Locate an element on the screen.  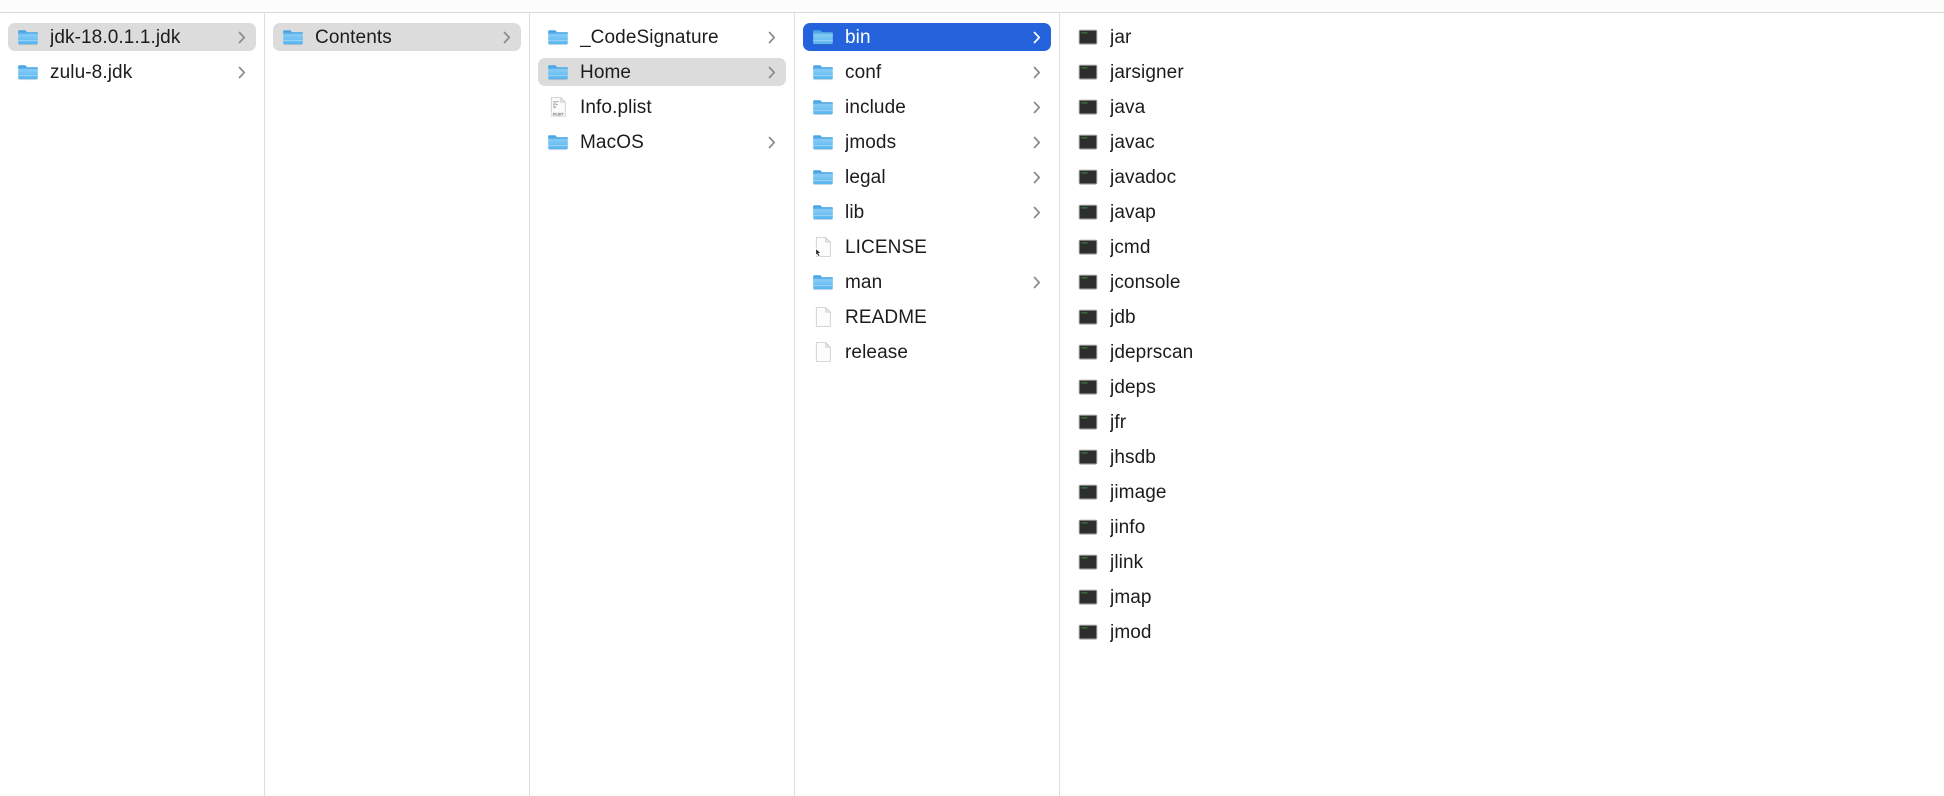
list-item: Home is located at coordinates (662, 72).